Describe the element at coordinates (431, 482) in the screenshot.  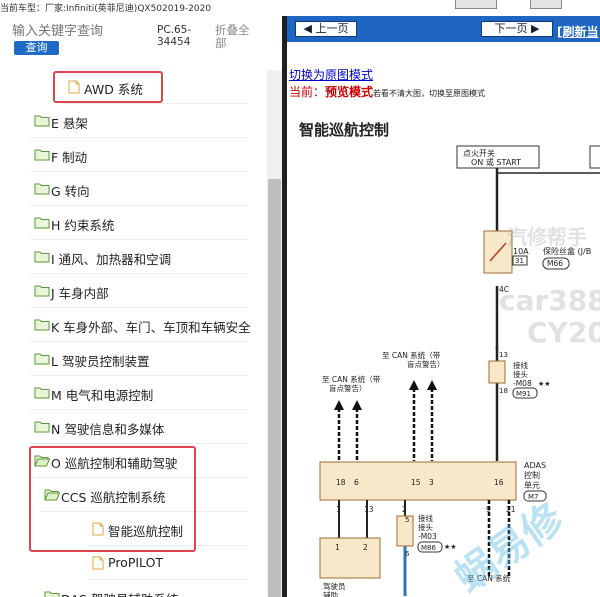
I see `pin-label: 3` at that location.